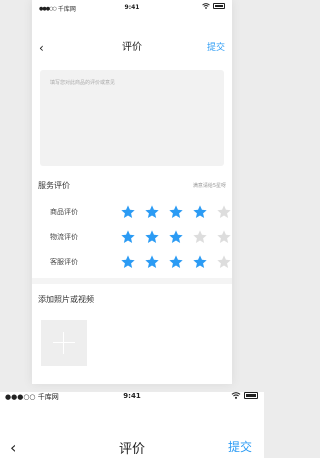 This screenshot has width=320, height=458. I want to click on preview-status-time: 9:41, so click(132, 396).